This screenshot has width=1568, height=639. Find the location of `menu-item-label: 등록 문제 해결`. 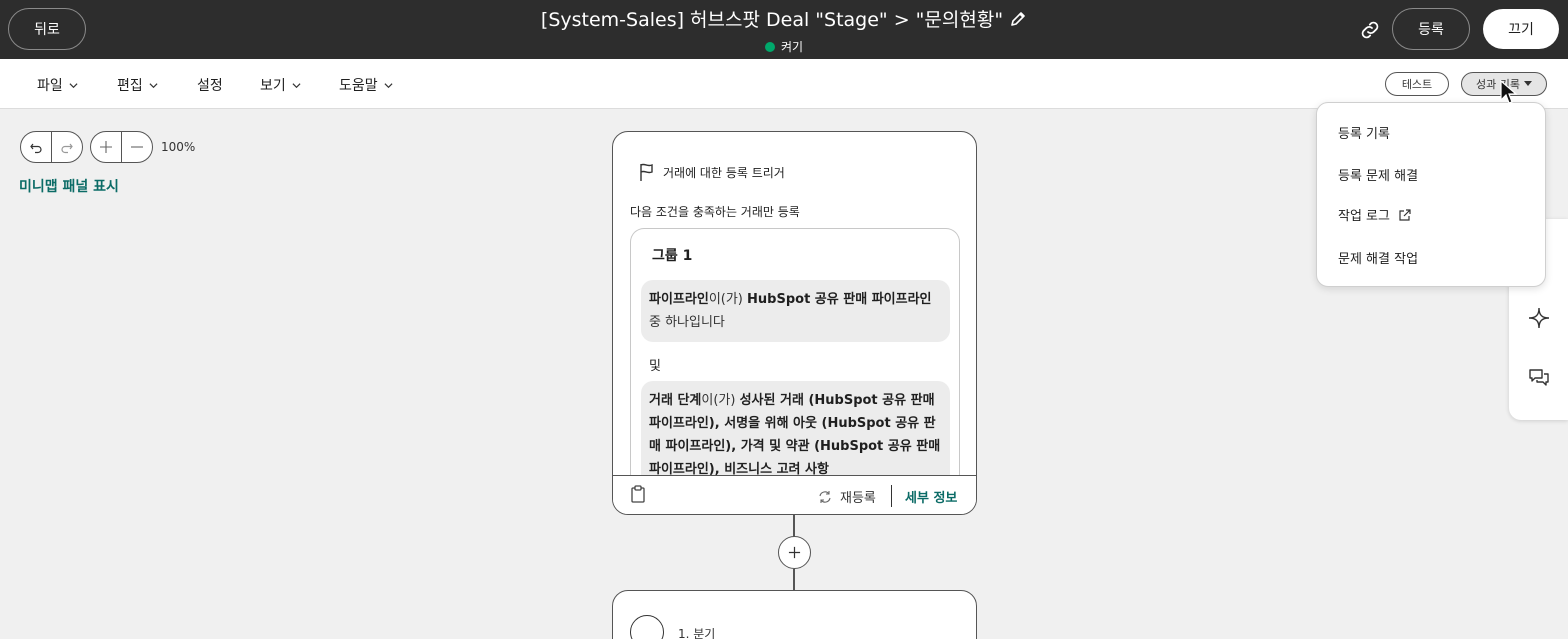

menu-item-label: 등록 문제 해결 is located at coordinates (1378, 176).